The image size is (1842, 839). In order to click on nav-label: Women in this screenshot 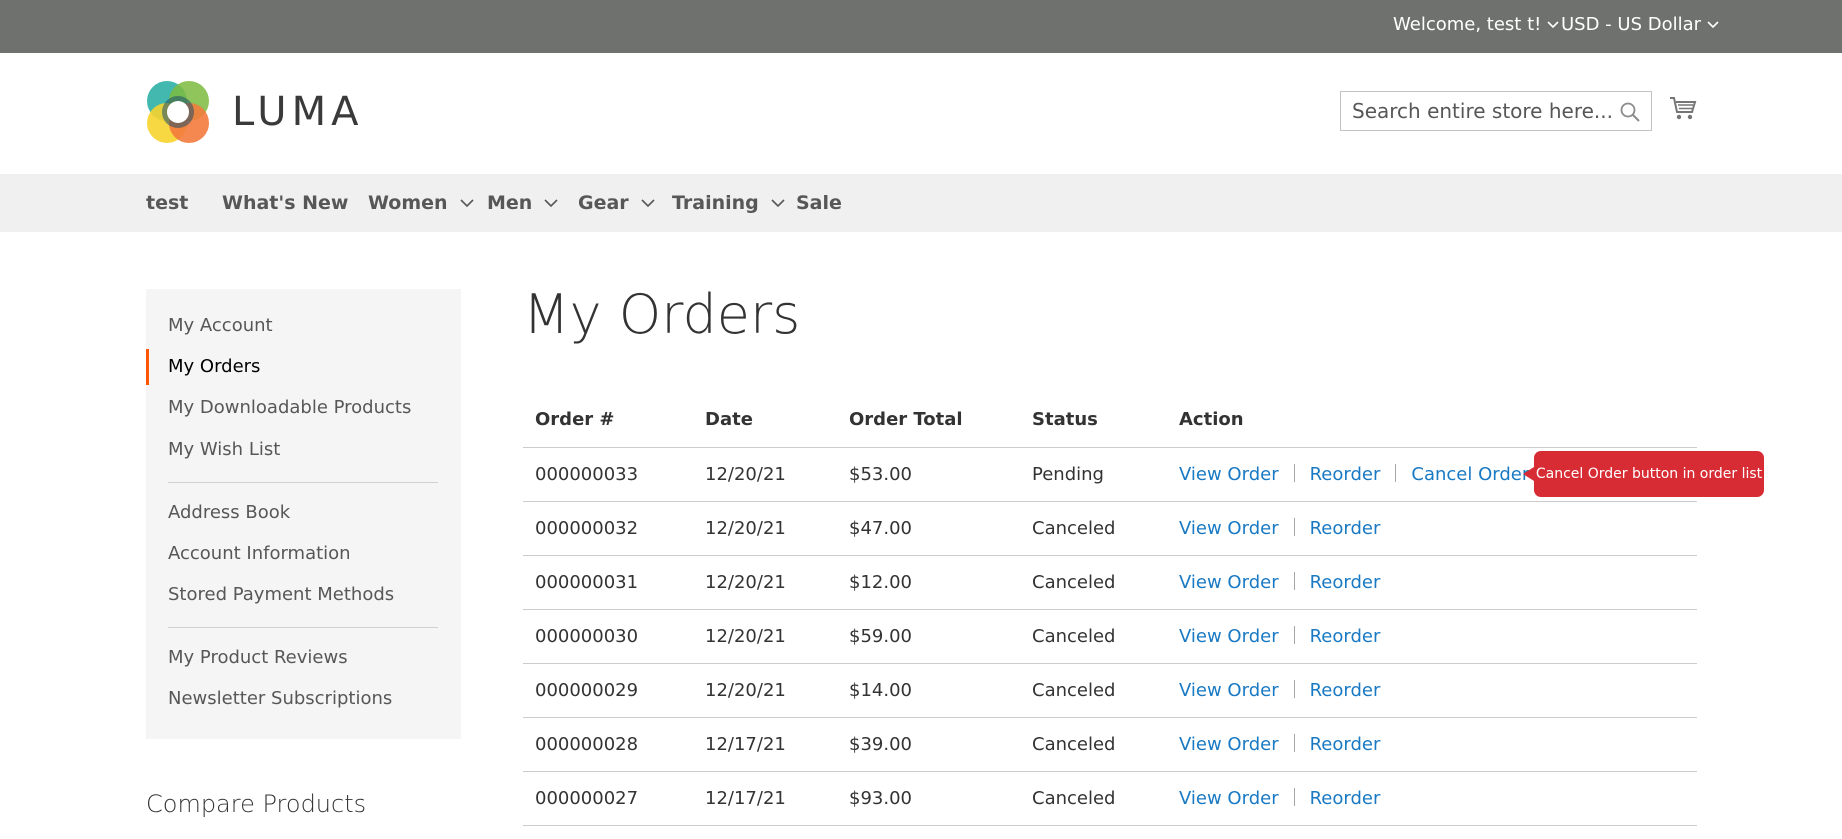, I will do `click(408, 203)`.